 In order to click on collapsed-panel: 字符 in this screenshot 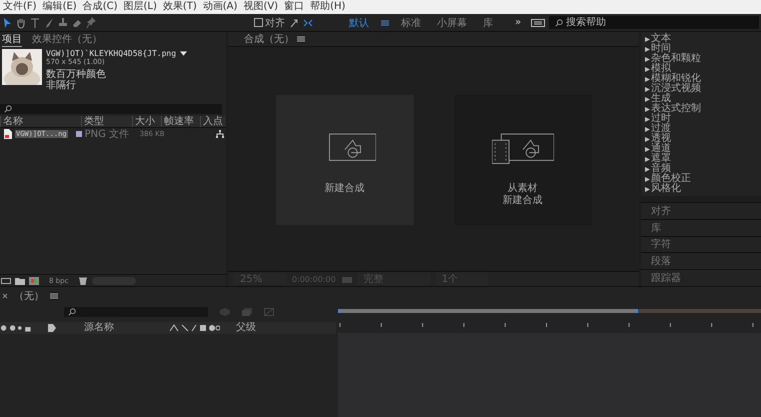, I will do `click(701, 244)`.